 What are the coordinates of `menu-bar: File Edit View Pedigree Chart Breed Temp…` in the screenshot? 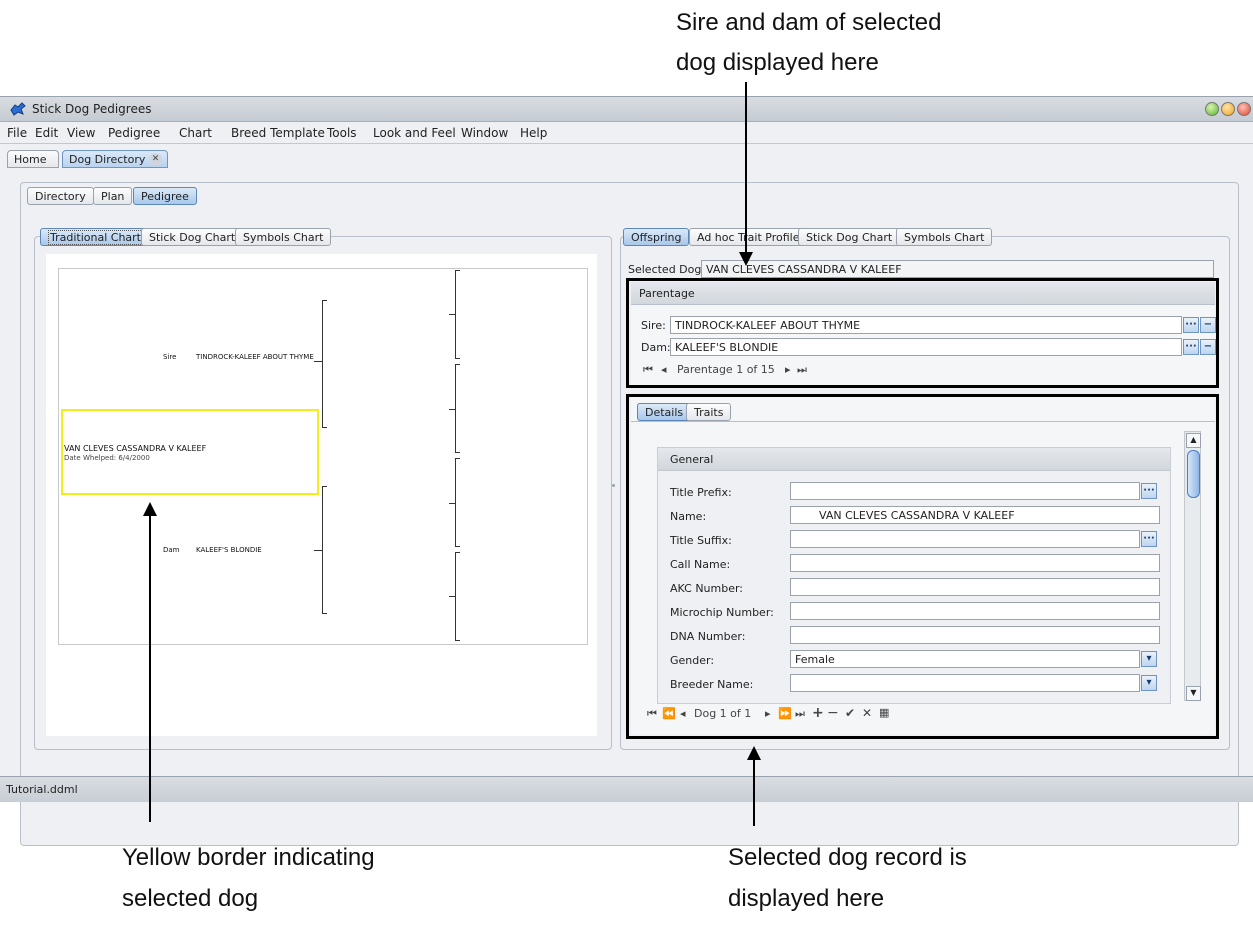 It's located at (626, 133).